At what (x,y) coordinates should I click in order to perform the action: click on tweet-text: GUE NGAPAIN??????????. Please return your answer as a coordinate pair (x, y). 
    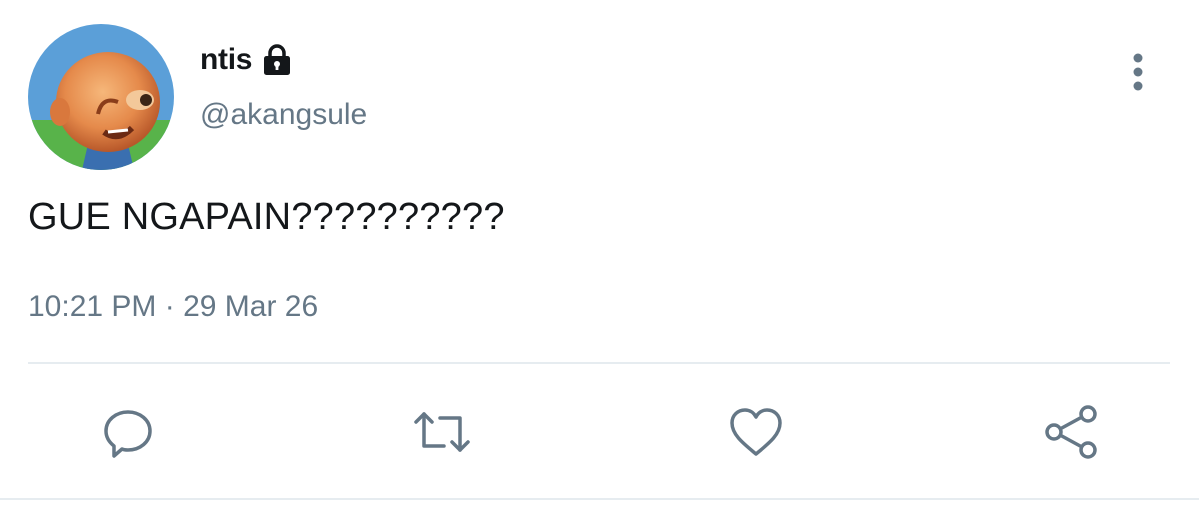
    Looking at the image, I should click on (266, 217).